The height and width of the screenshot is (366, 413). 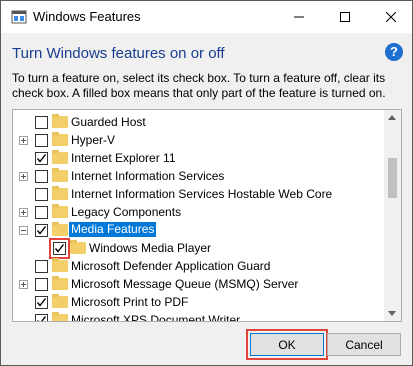 What do you see at coordinates (206, 17) in the screenshot?
I see `title-bar: Windows Features` at bounding box center [206, 17].